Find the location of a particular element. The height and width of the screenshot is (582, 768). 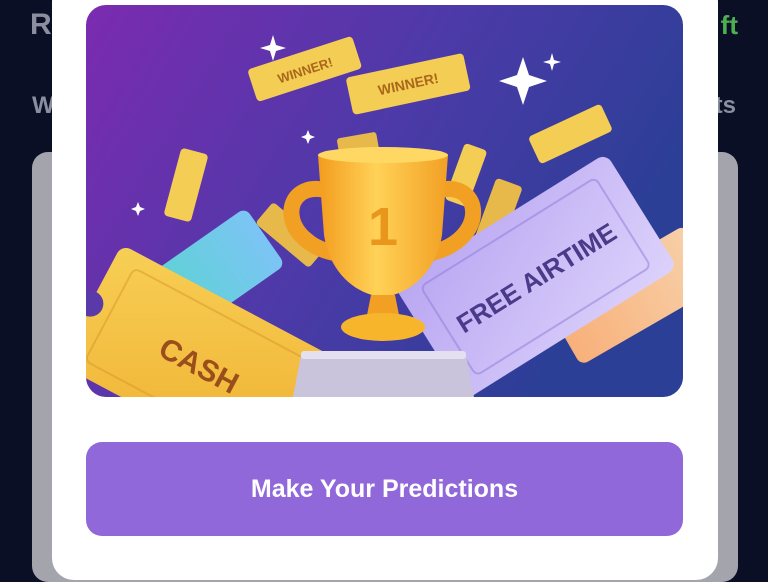

page-title: R is located at coordinates (41, 24).